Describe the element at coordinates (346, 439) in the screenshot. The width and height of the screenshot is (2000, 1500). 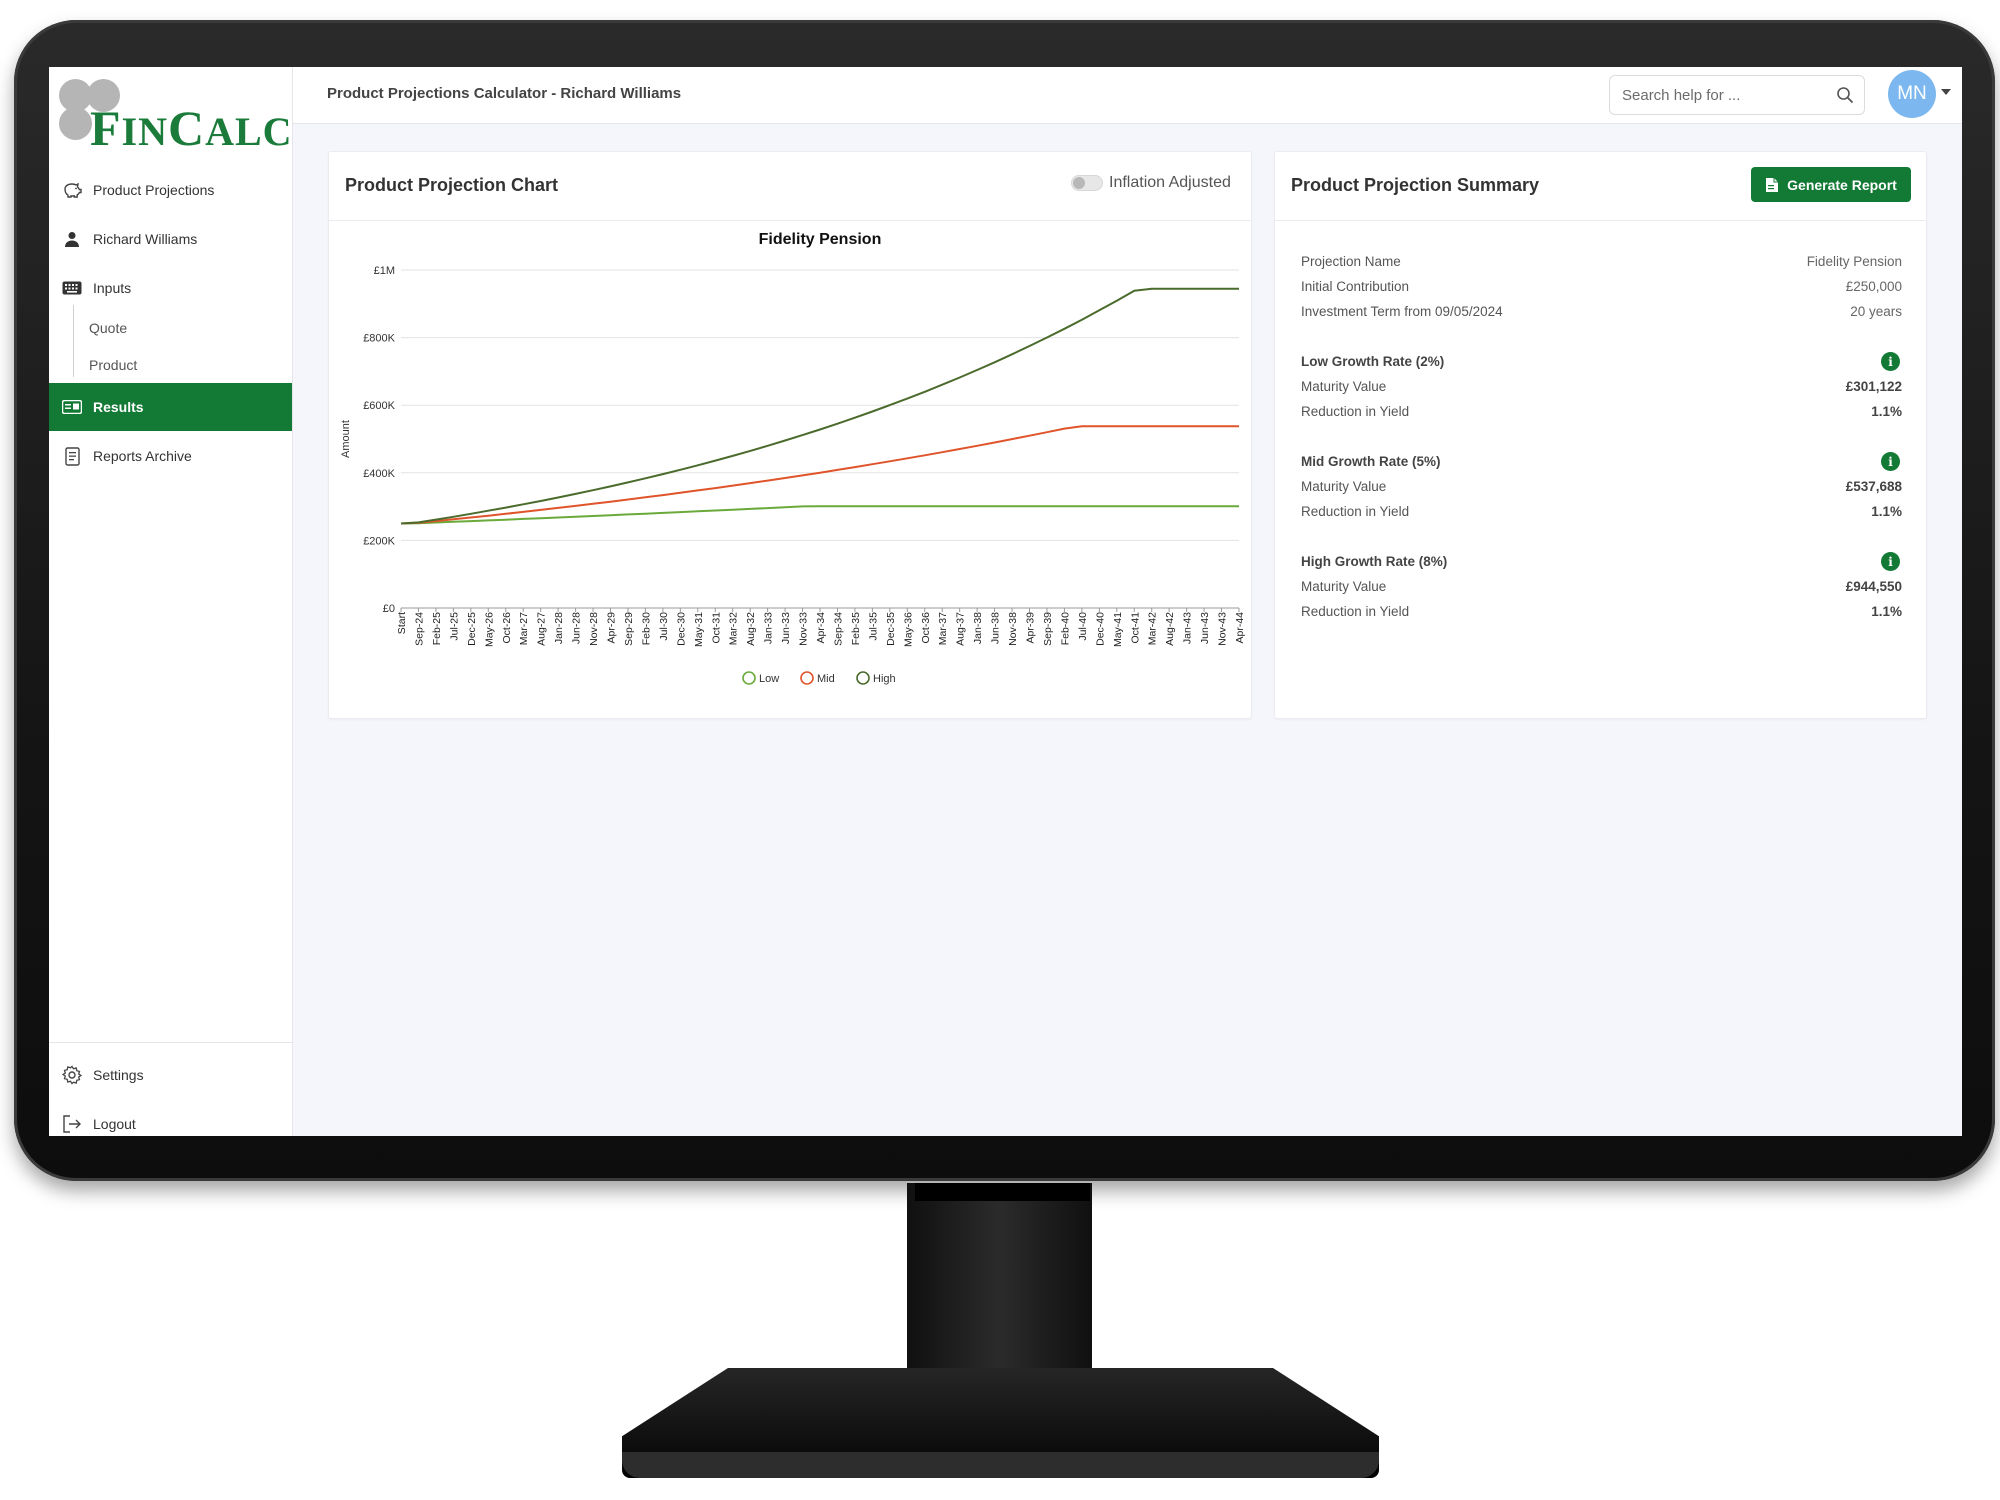
I see `y-axis-label: Amount` at that location.